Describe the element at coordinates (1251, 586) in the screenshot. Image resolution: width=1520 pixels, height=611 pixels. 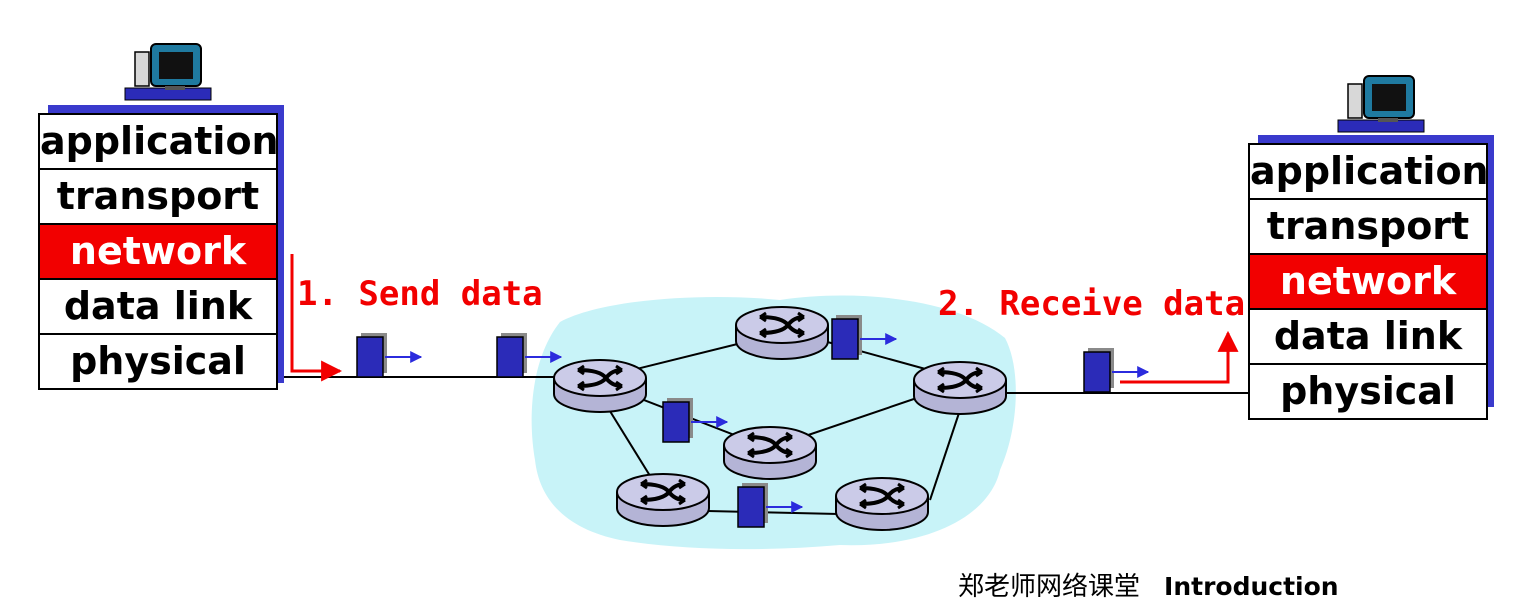
I see `section-title: Introduction` at that location.